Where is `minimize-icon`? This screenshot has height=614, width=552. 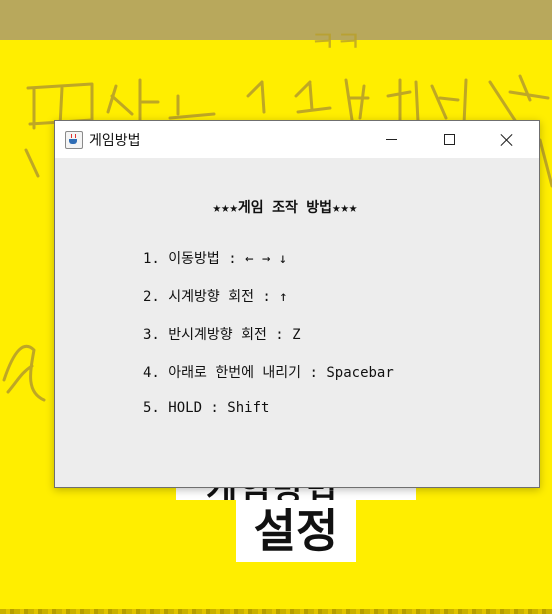
minimize-icon is located at coordinates (391, 139).